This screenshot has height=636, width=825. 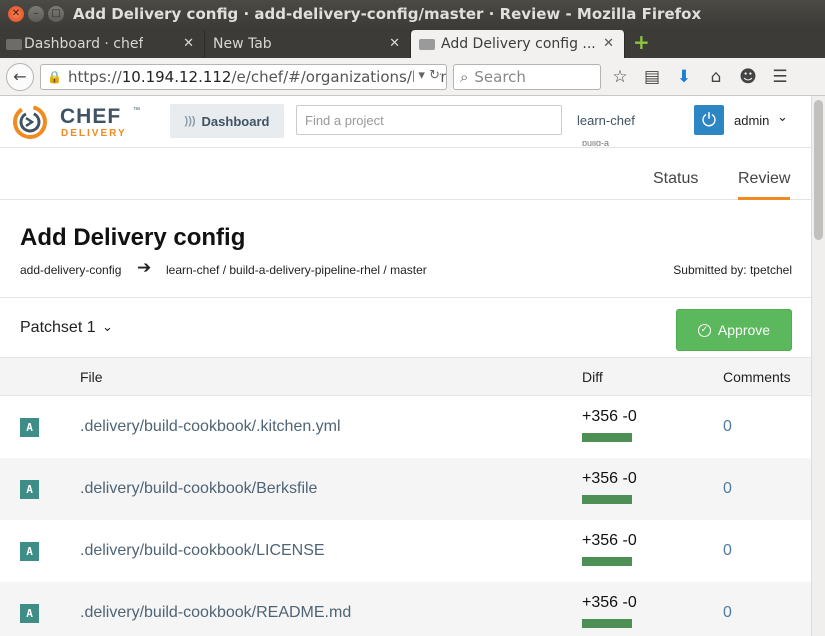 I want to click on download-icon: ⬇, so click(x=684, y=77).